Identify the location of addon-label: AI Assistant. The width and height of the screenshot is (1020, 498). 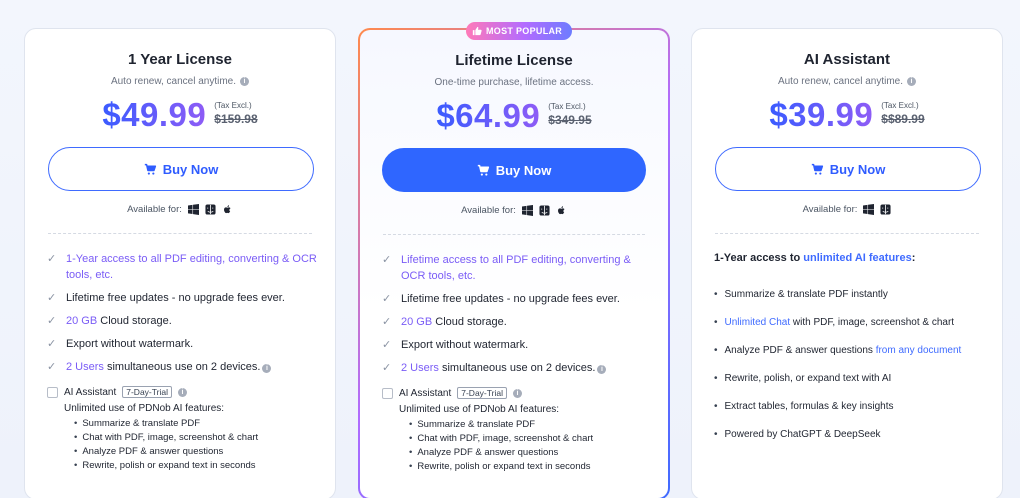
(425, 393).